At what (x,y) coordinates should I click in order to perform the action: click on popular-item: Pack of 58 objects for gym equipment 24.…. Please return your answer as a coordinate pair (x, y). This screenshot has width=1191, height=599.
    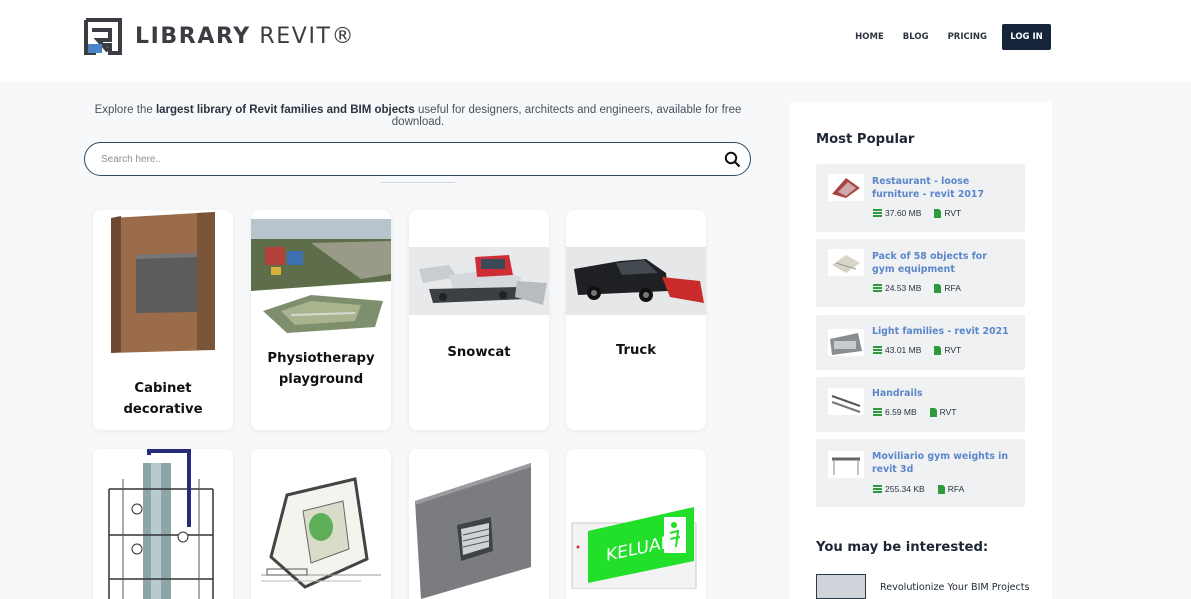
    Looking at the image, I should click on (920, 273).